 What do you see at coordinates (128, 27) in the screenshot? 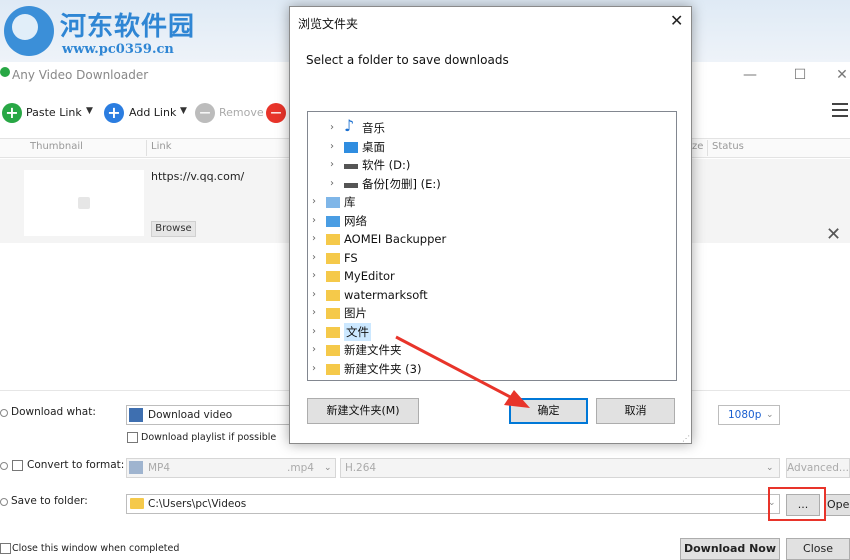
I see `watermark-title: 河东软件园` at bounding box center [128, 27].